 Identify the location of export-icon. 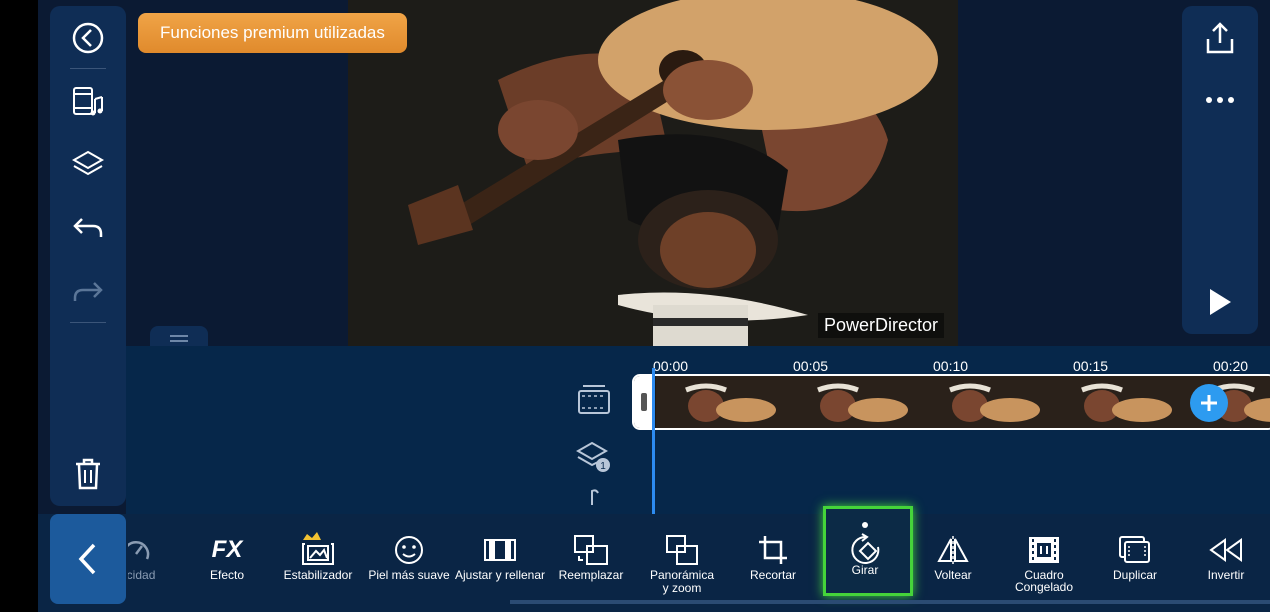
(1220, 38).